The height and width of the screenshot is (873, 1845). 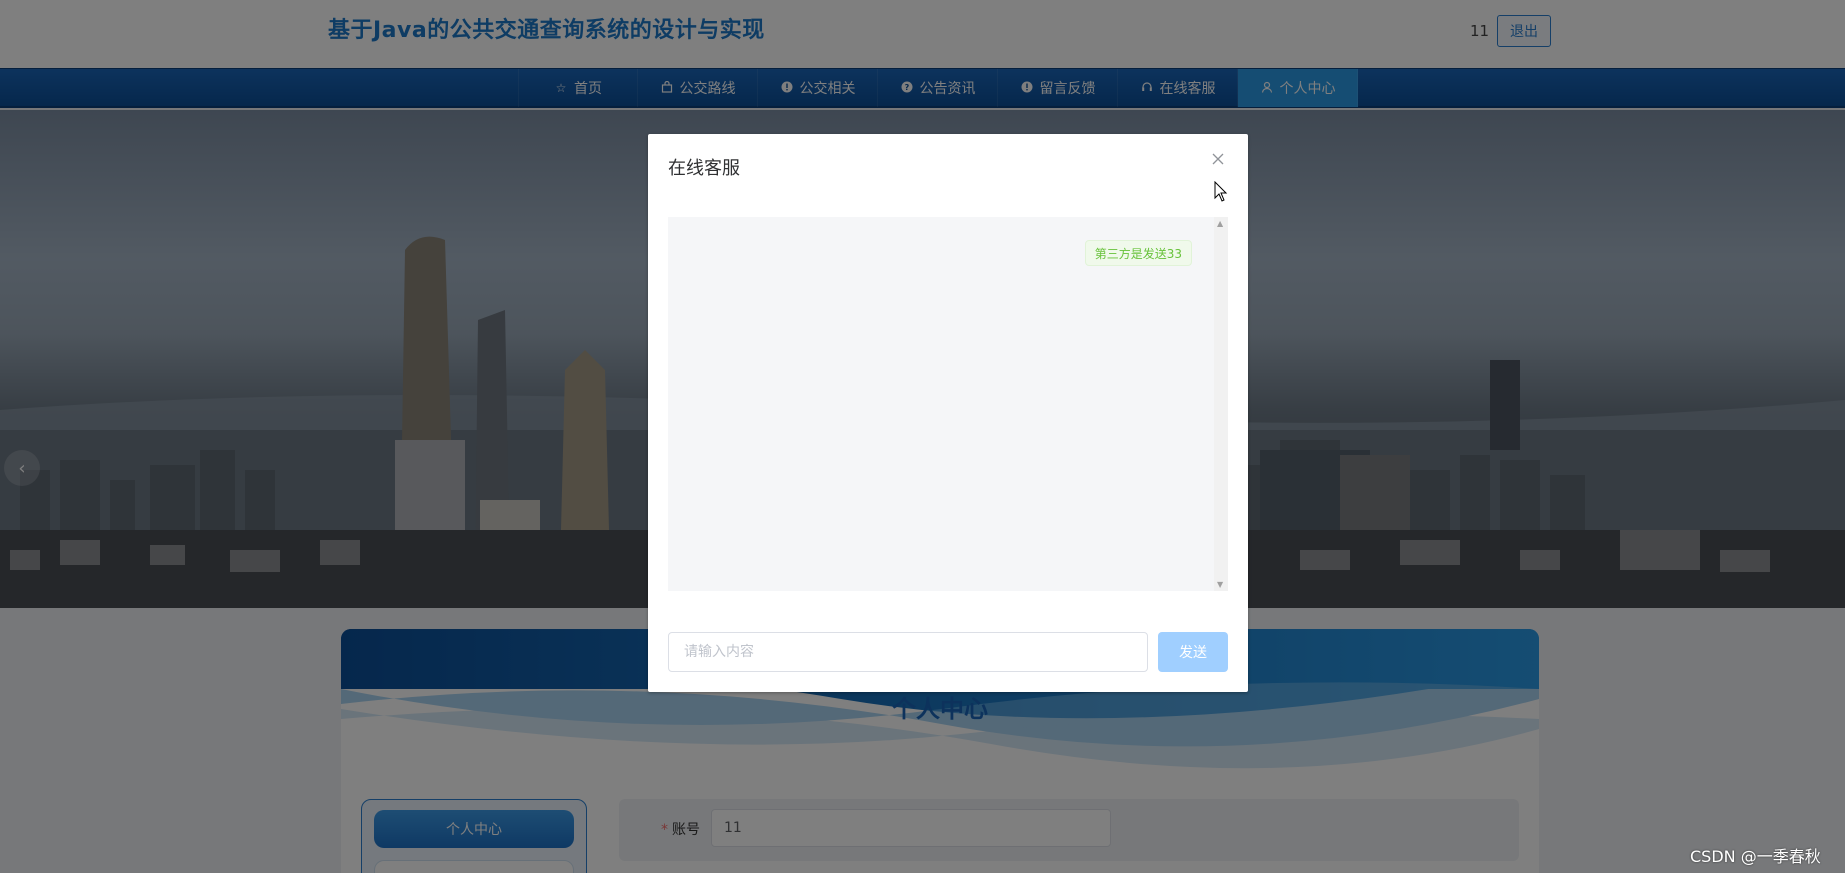 What do you see at coordinates (1218, 160) in the screenshot?
I see `close-icon` at bounding box center [1218, 160].